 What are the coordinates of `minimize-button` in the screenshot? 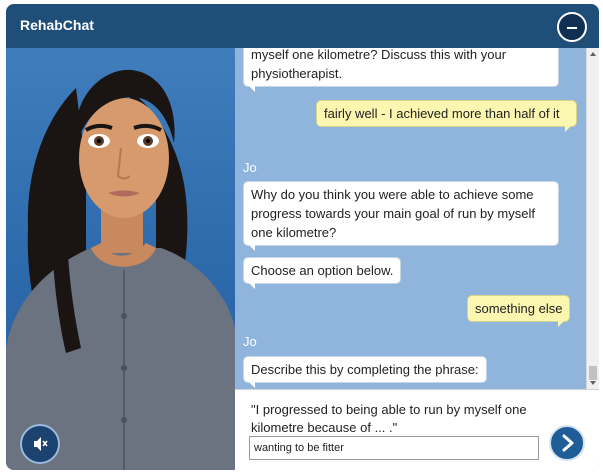 It's located at (572, 27).